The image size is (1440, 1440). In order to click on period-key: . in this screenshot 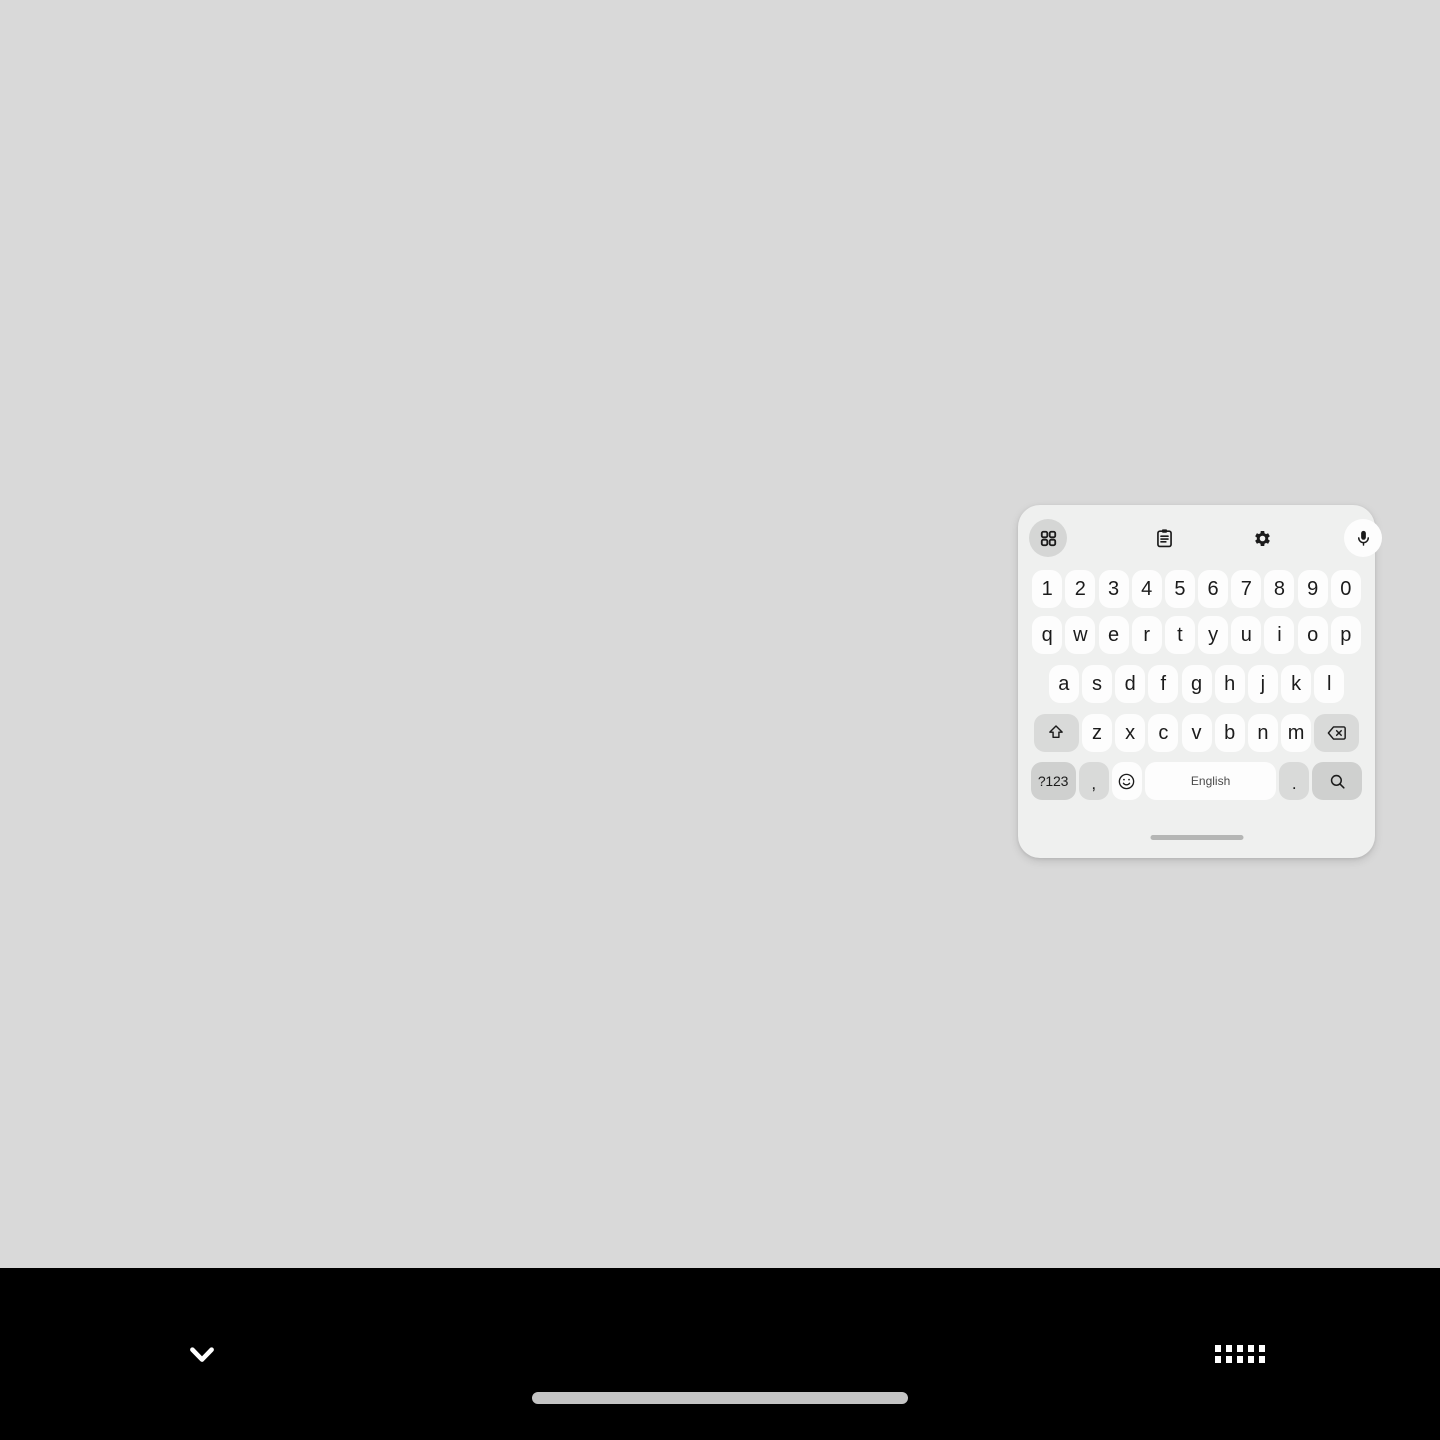, I will do `click(1294, 781)`.